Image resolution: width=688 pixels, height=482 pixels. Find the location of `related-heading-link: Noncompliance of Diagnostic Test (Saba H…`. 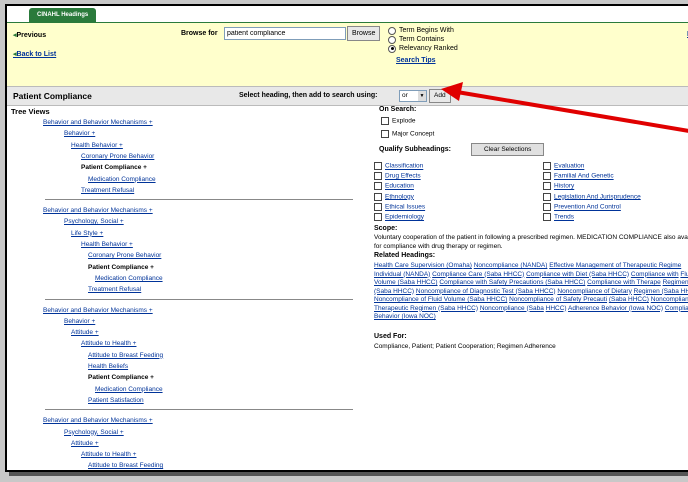

related-heading-link: Noncompliance of Diagnostic Test (Saba H… is located at coordinates (486, 291).